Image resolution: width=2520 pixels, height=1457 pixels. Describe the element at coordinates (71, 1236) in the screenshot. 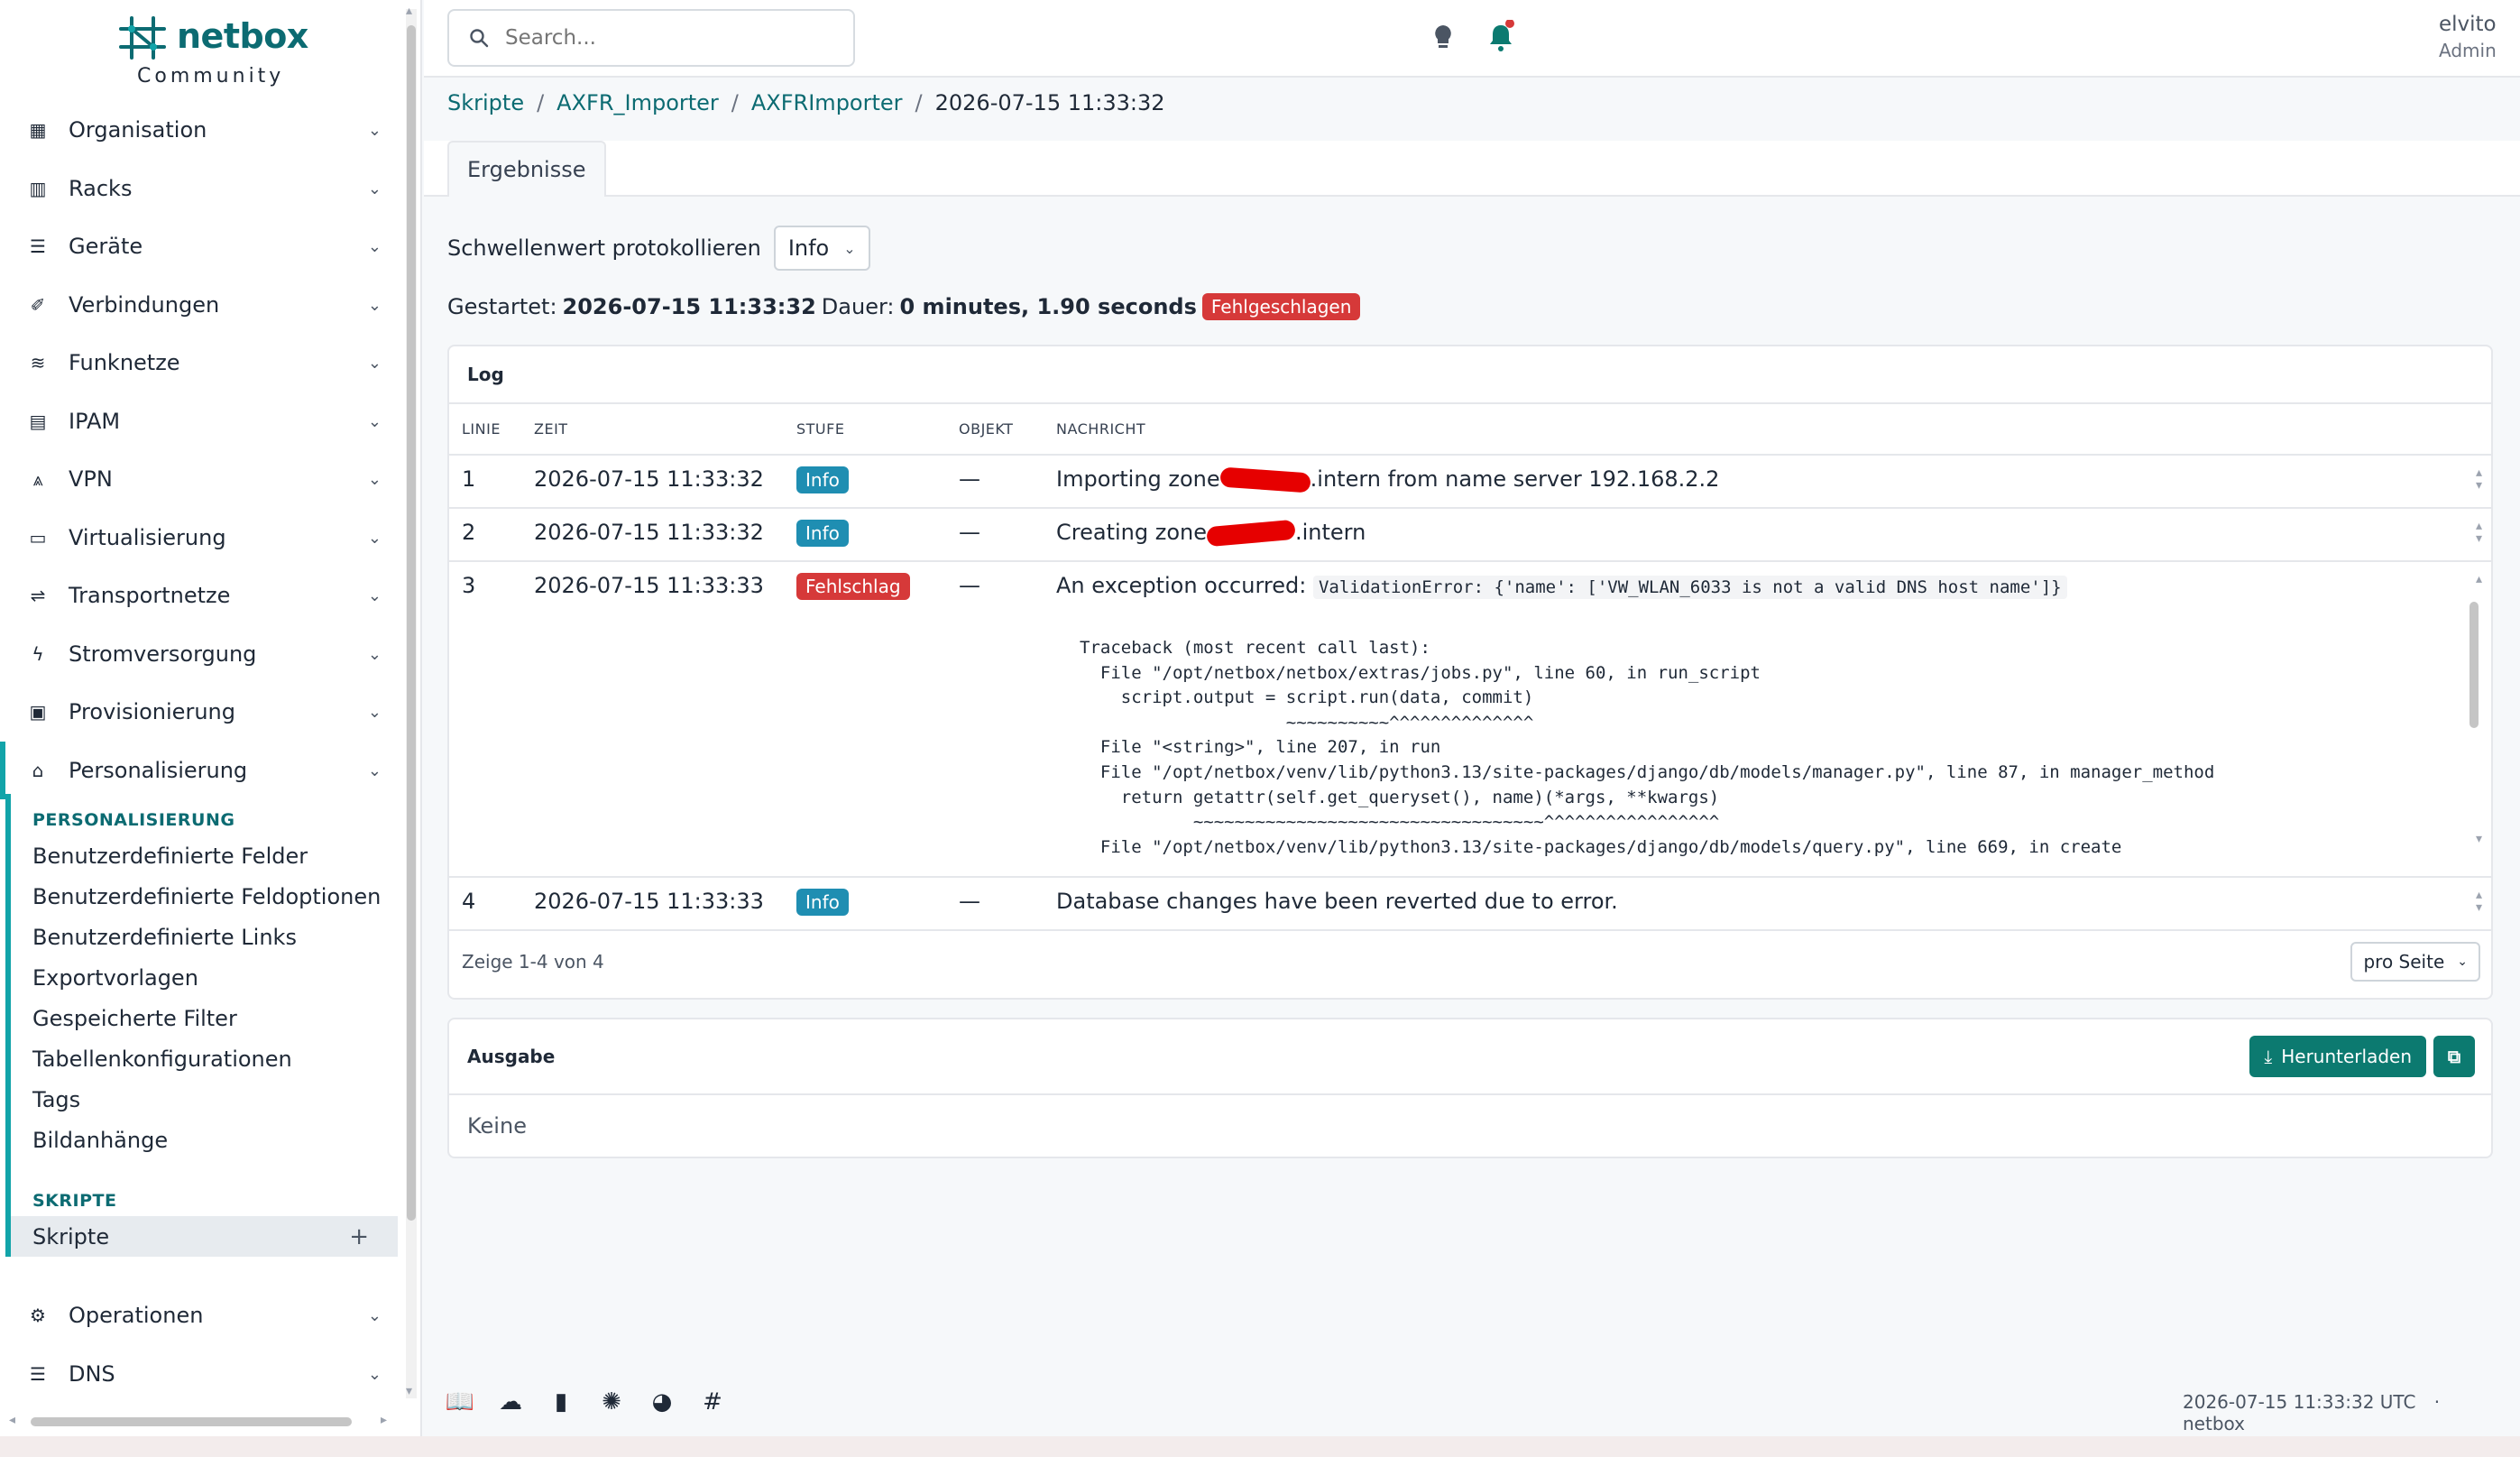

I see `sidebar-link-label: Skripte` at that location.